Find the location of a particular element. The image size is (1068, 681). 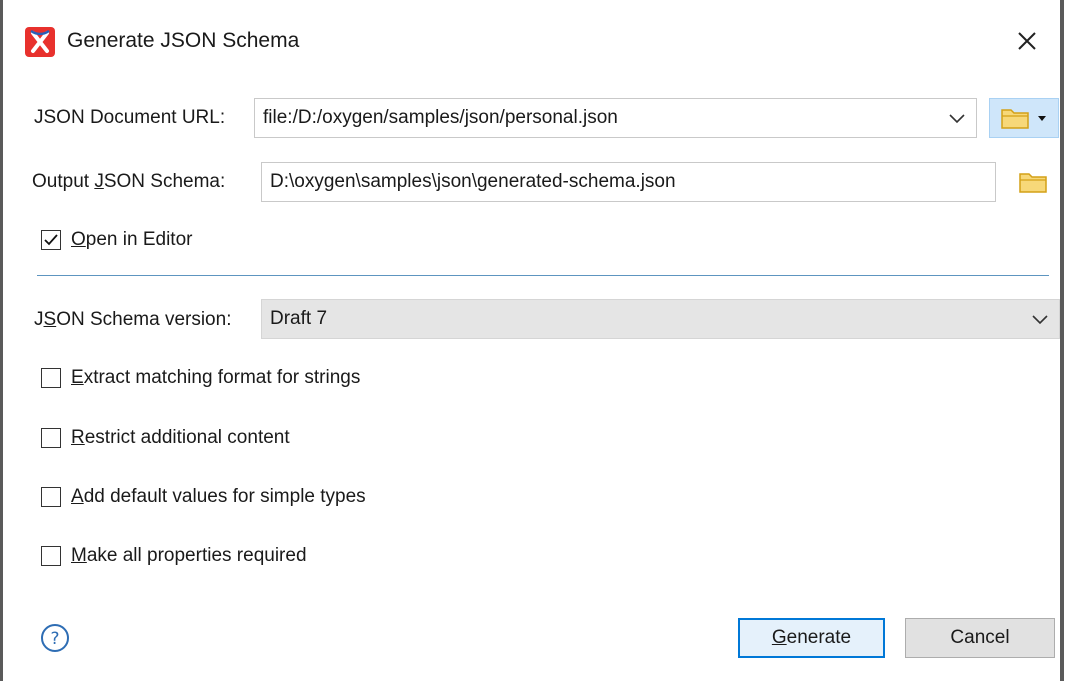

restrict-content-checkbox is located at coordinates (51, 438).